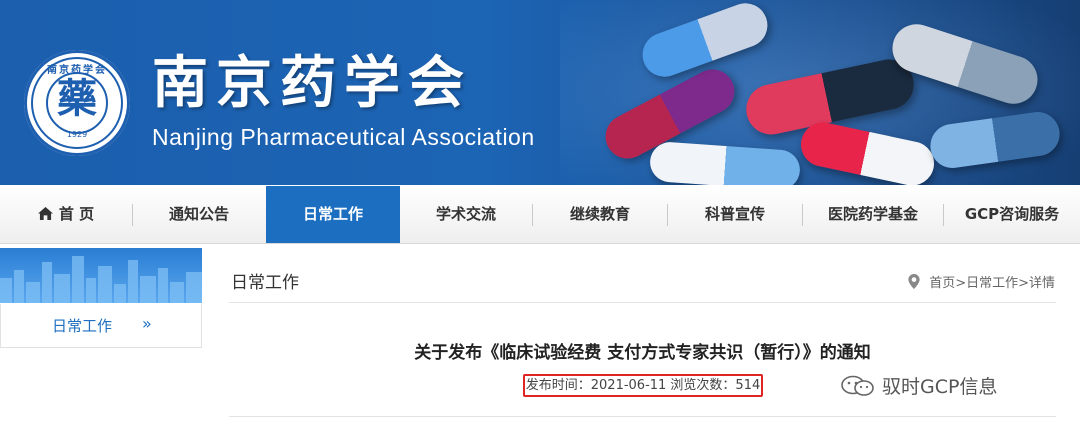  Describe the element at coordinates (940, 387) in the screenshot. I see `watermark-text: 驭时GCP信息` at that location.